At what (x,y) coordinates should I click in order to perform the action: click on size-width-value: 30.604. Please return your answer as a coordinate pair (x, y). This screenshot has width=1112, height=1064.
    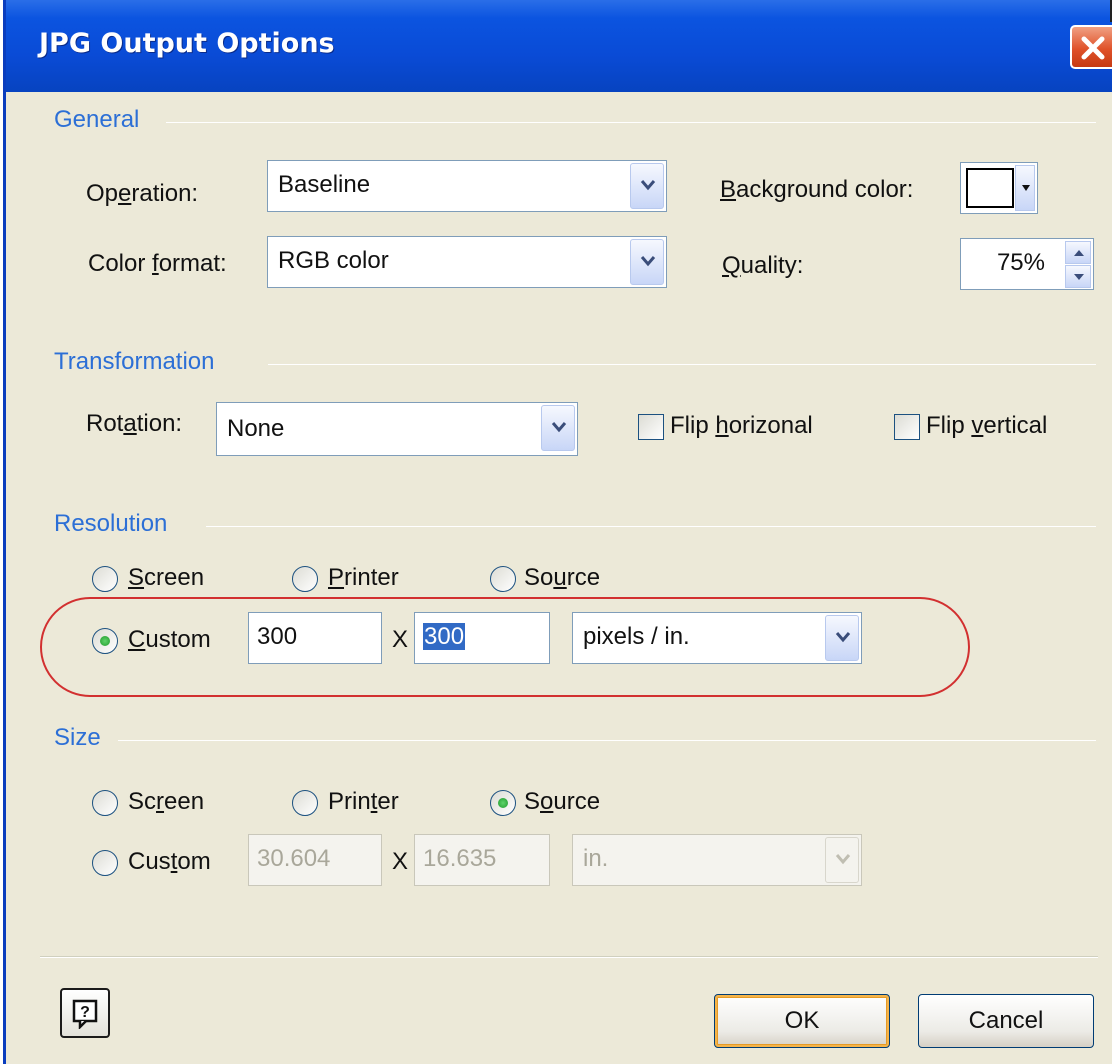
    Looking at the image, I should click on (294, 858).